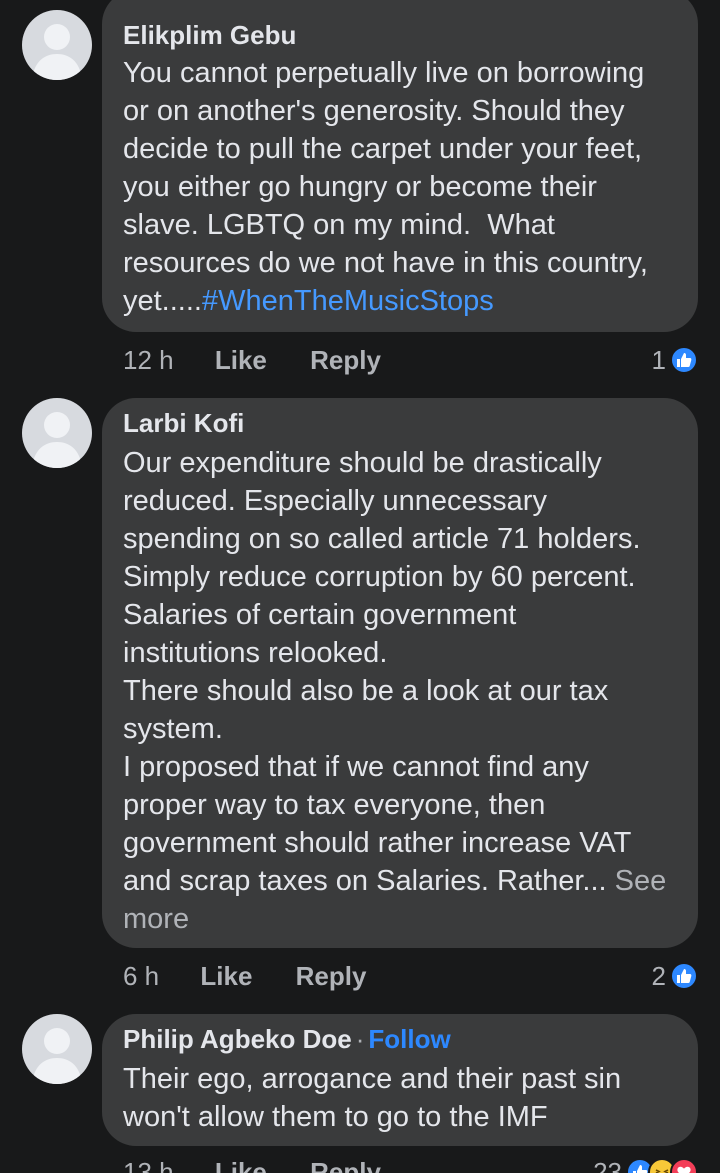 The height and width of the screenshot is (1173, 720). Describe the element at coordinates (148, 1165) in the screenshot. I see `timestamp: 13 h` at that location.